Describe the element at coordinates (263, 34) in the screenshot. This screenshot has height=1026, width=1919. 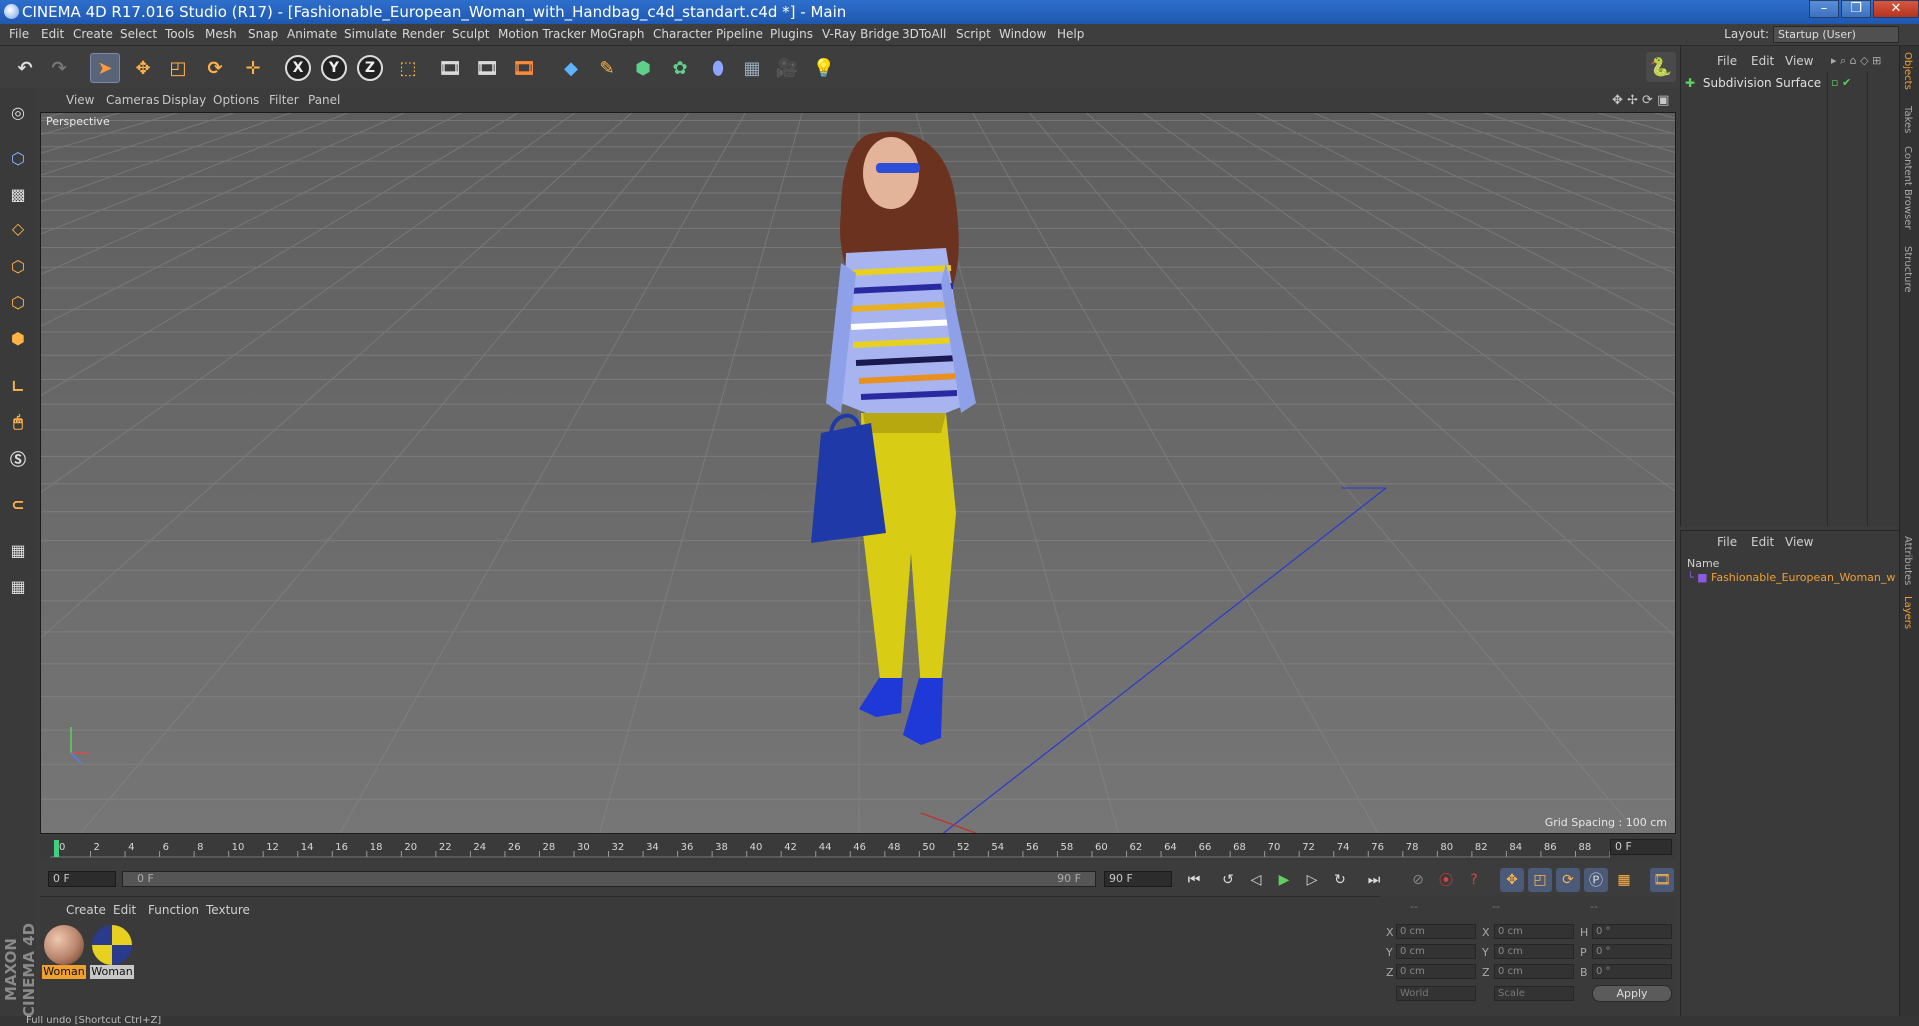
I see `menu-snap: Snap` at that location.